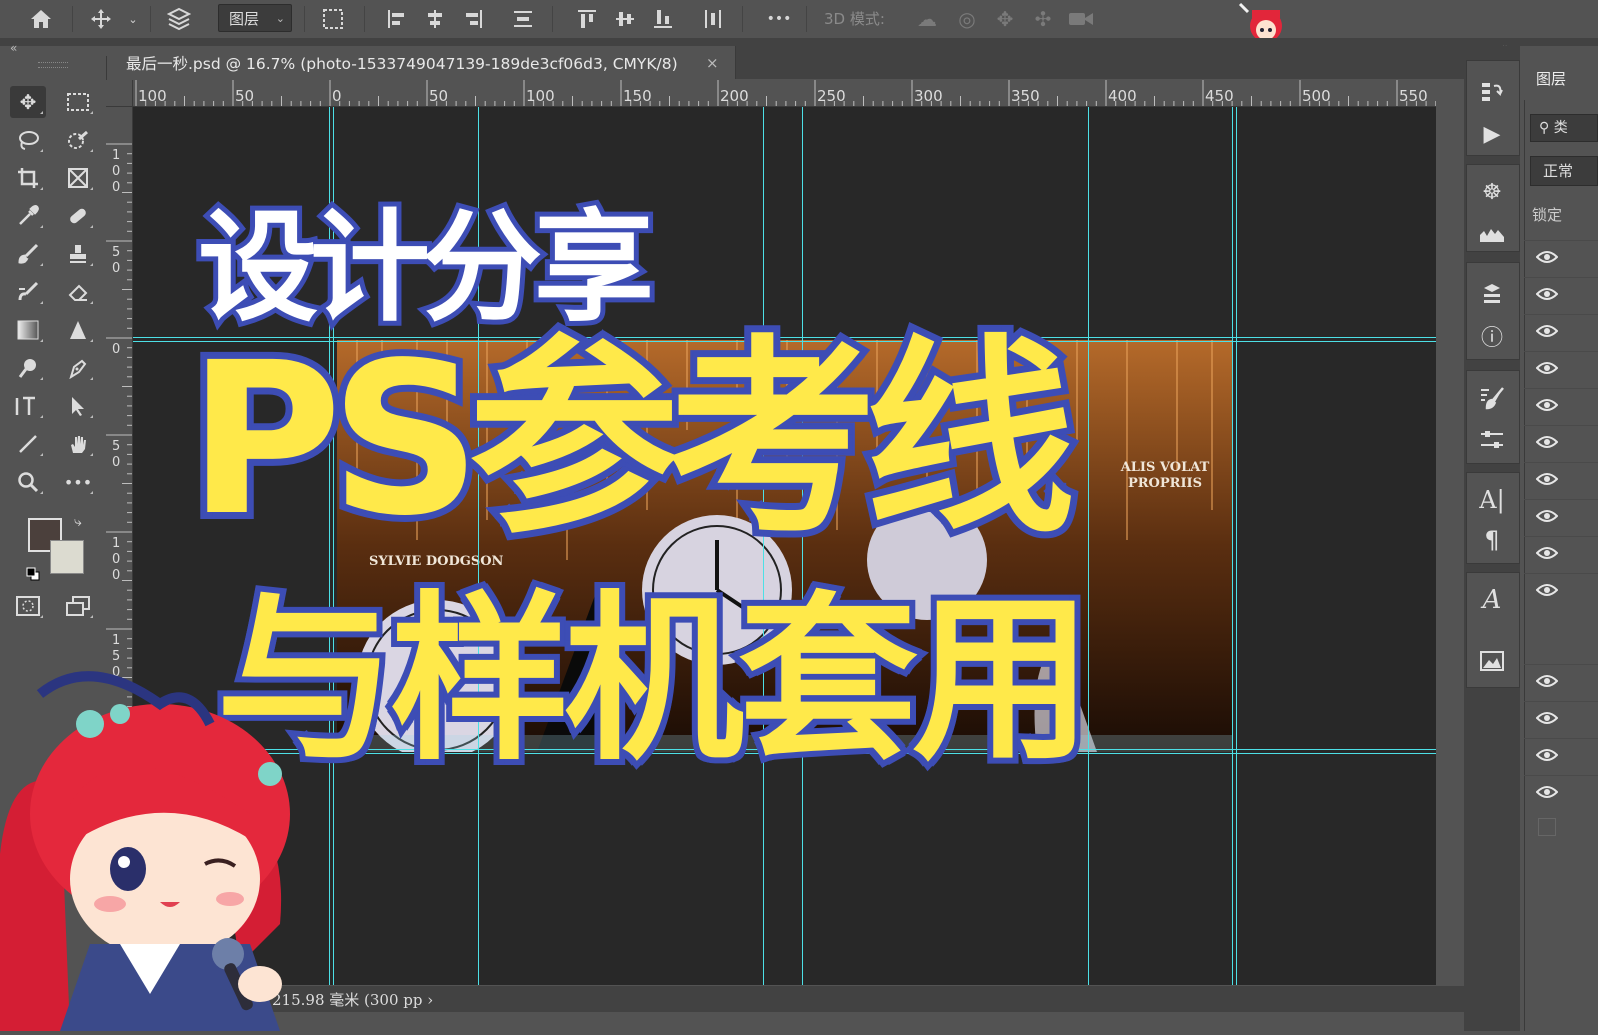  I want to click on hand-tool-icon, so click(78, 444).